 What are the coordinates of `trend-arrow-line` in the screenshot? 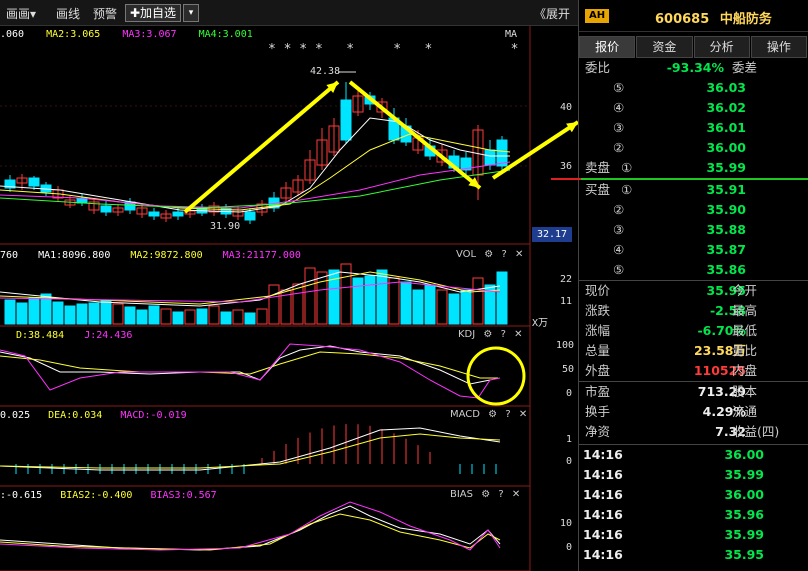 It's located at (415, 135).